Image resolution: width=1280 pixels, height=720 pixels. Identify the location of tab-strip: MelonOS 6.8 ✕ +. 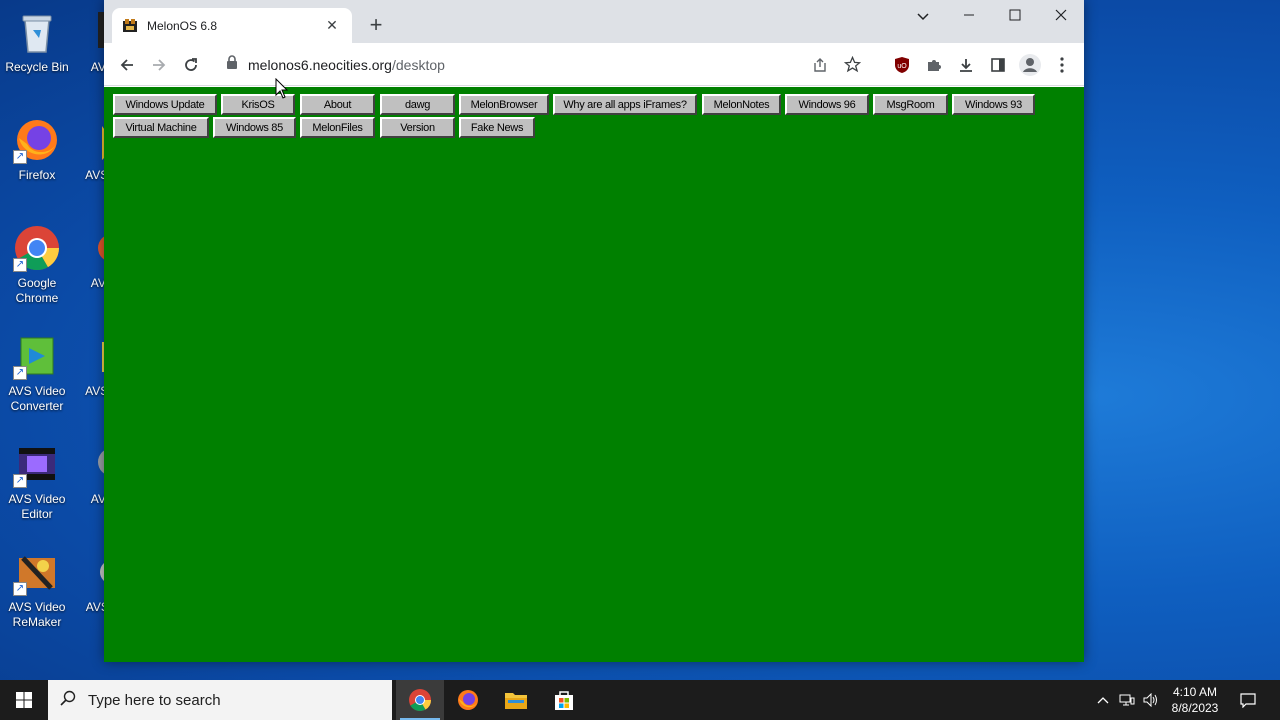
(594, 21).